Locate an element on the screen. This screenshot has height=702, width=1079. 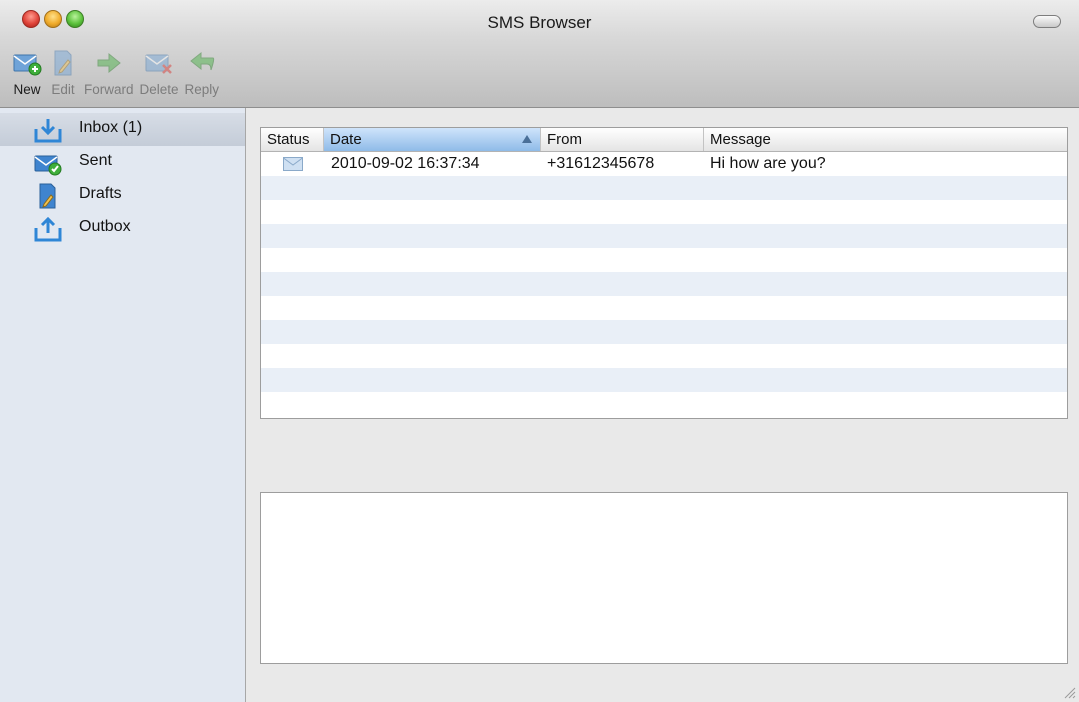
toolbar: New Edit Forward Delete Reply is located at coordinates (118, 76).